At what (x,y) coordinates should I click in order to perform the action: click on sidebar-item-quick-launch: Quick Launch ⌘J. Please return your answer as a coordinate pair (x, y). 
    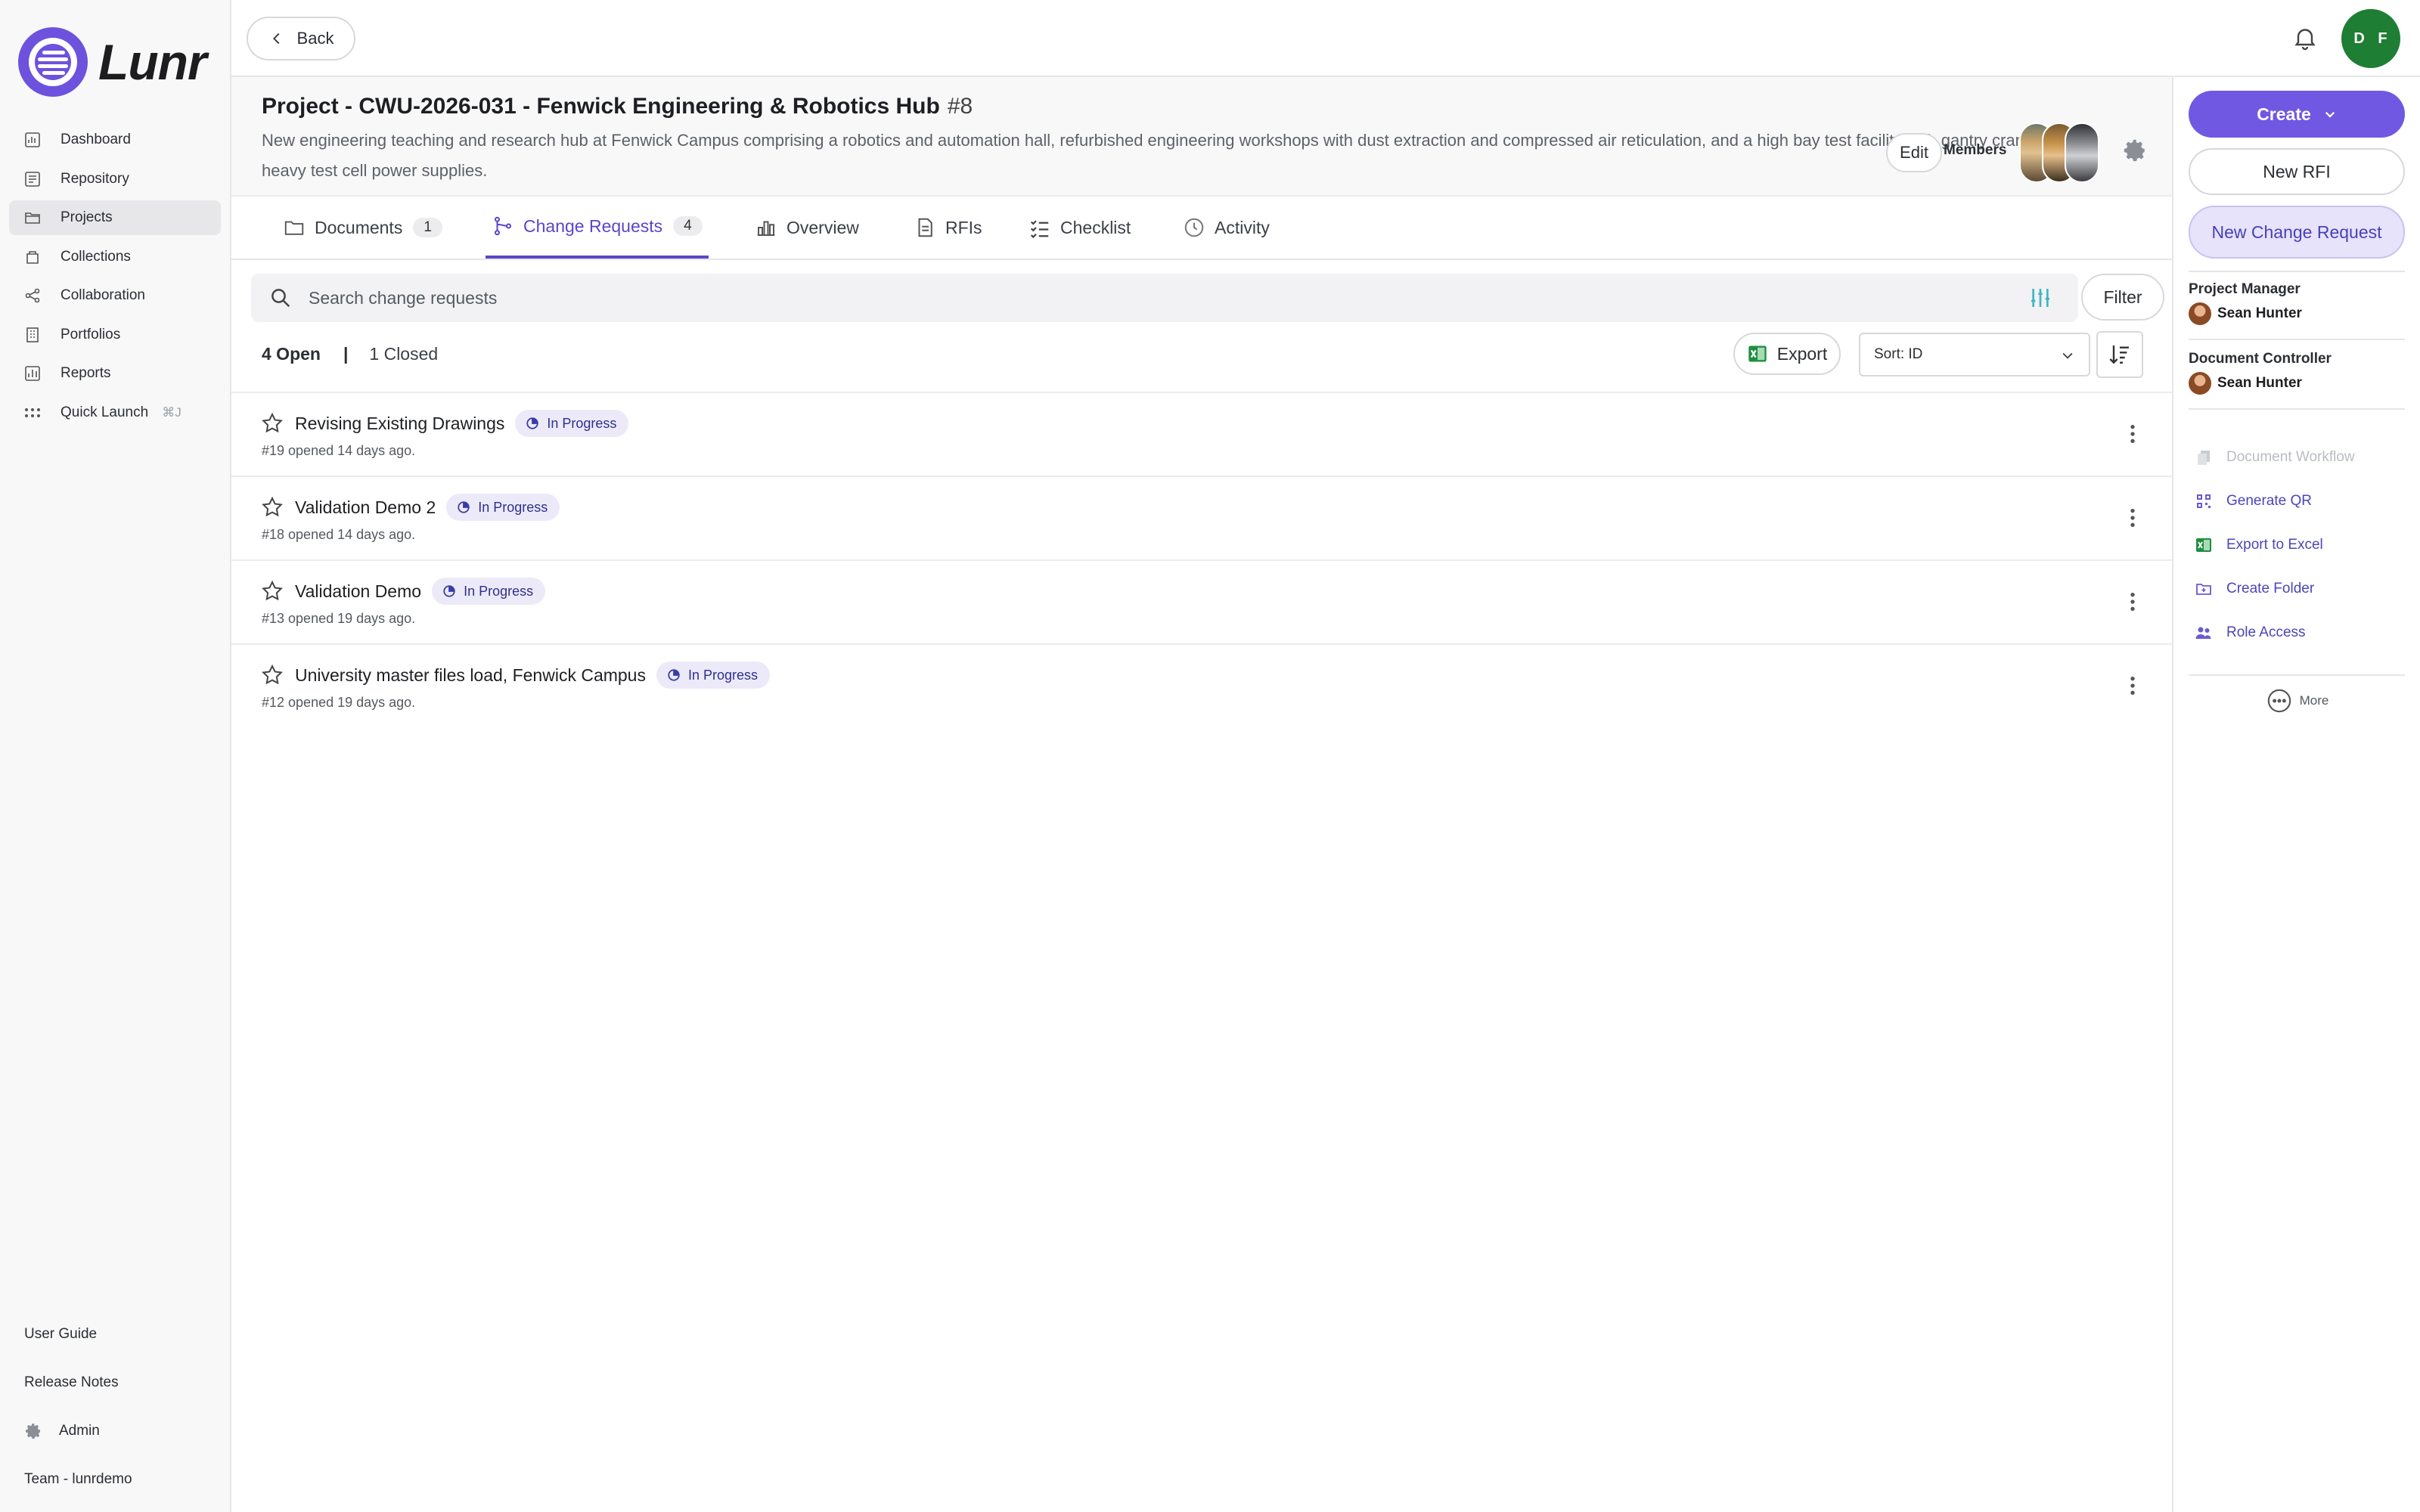
    Looking at the image, I should click on (115, 412).